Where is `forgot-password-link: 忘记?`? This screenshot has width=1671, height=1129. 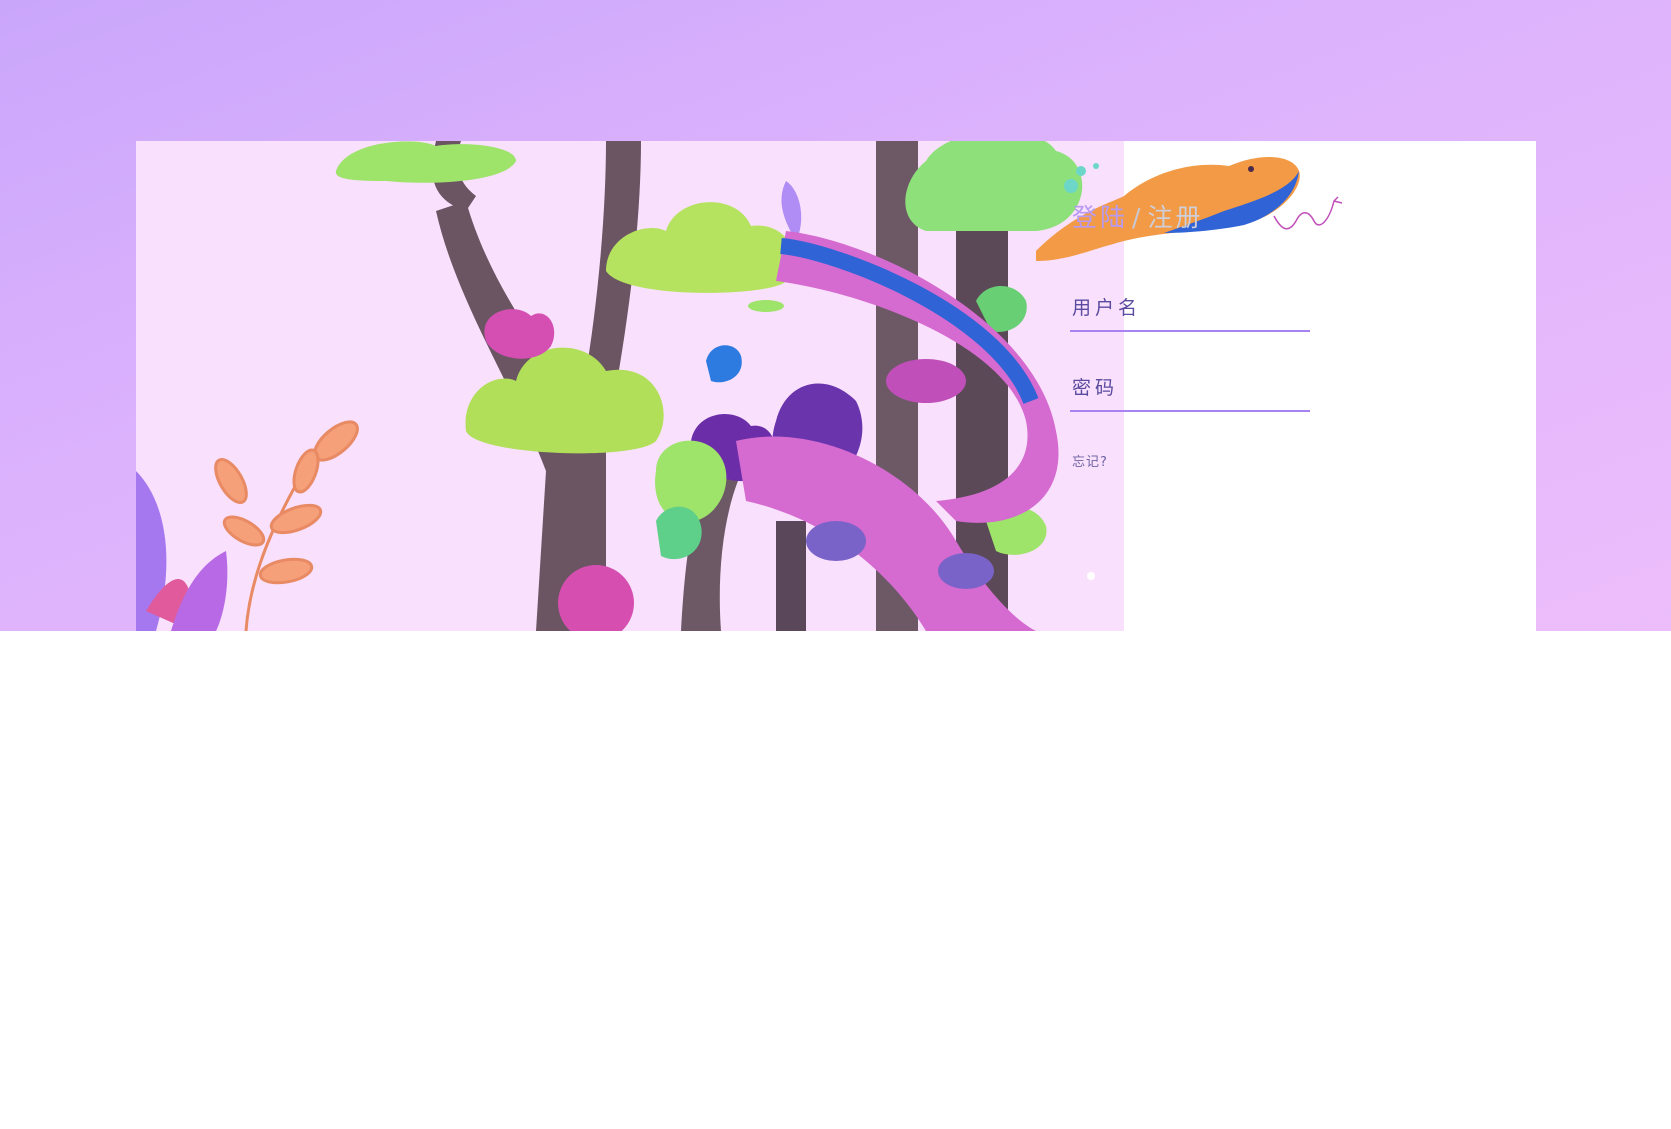
forgot-password-link: 忘记? is located at coordinates (1090, 460).